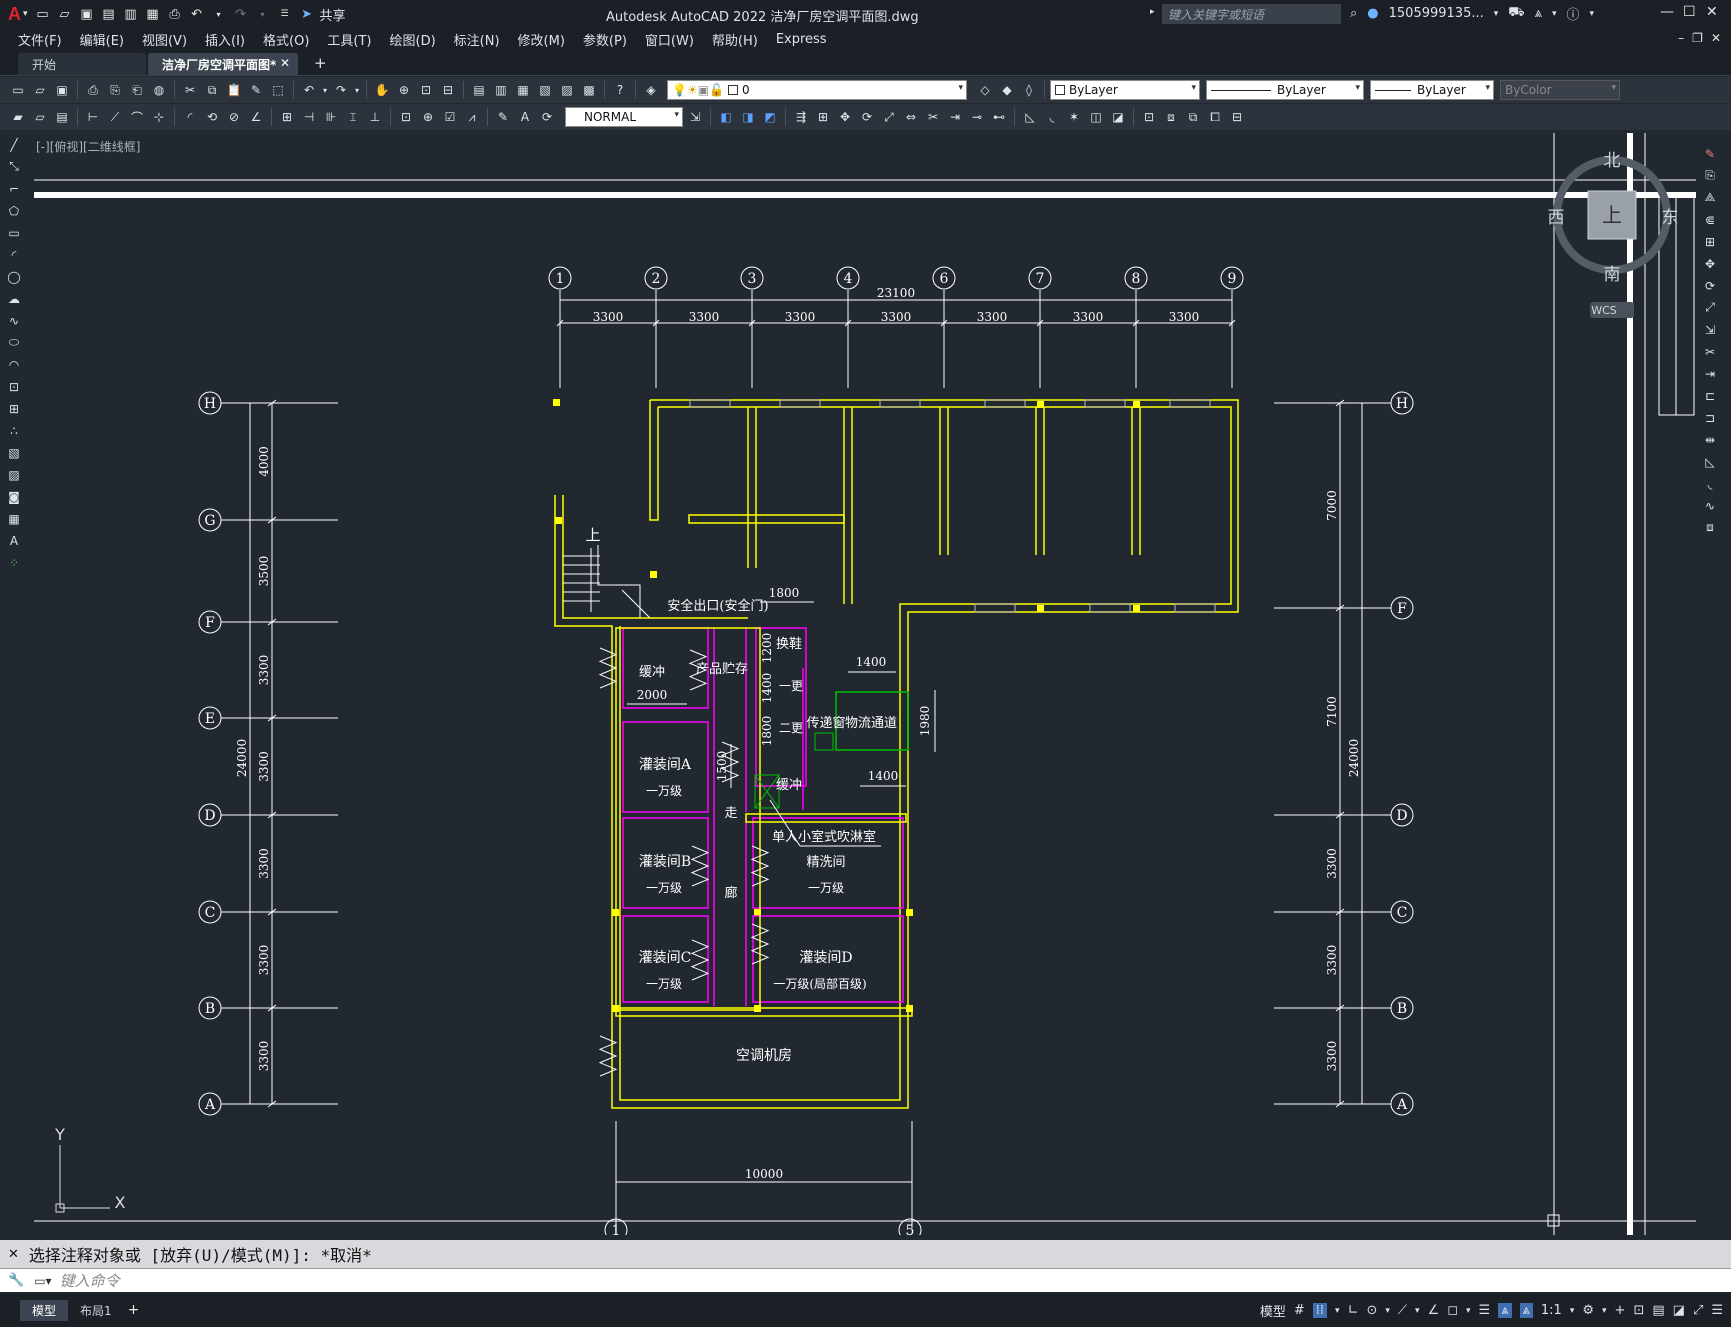 This screenshot has width=1731, height=1327. What do you see at coordinates (1638, 1310) in the screenshot?
I see `units-icon: ⊡` at bounding box center [1638, 1310].